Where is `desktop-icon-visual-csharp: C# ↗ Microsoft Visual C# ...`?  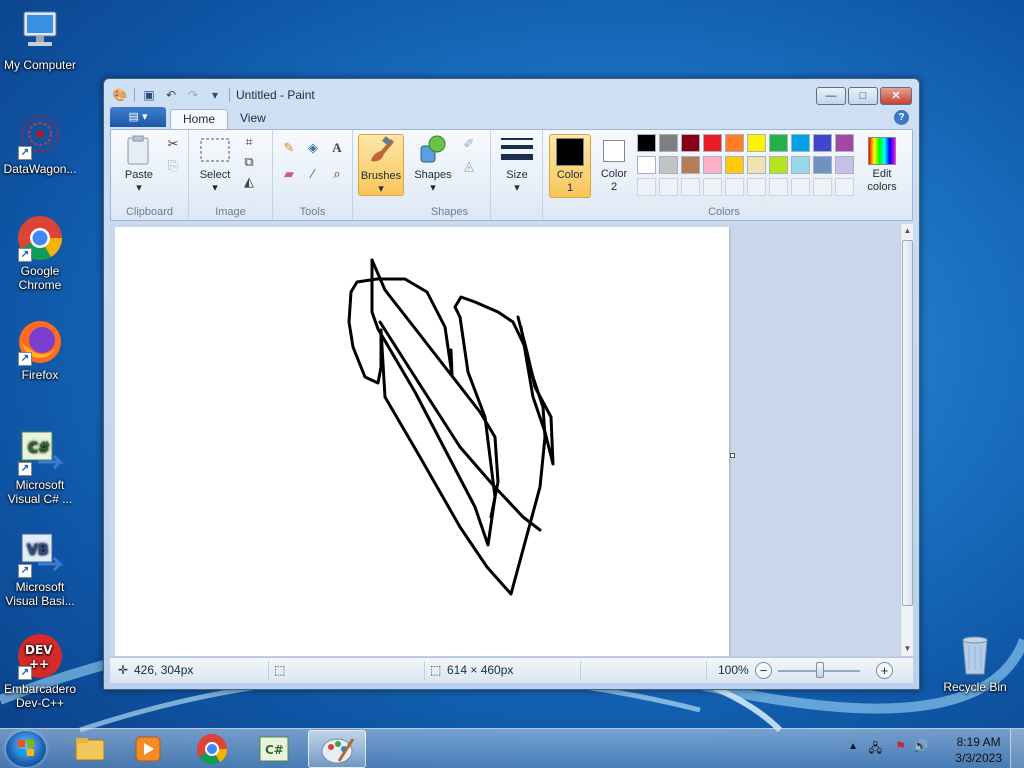
desktop-icon-visual-csharp: C# ↗ Microsoft Visual C# ... is located at coordinates (40, 467).